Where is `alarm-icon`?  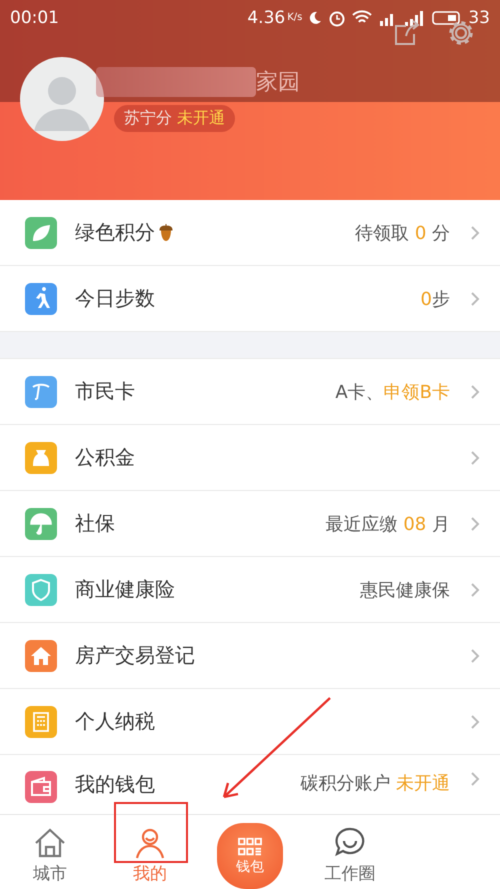 alarm-icon is located at coordinates (337, 18).